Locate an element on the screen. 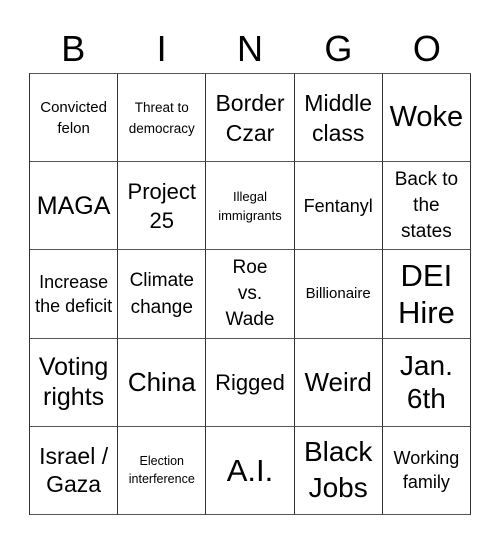 This screenshot has width=500, height=544. bingo-cell: Middle class is located at coordinates (338, 118).